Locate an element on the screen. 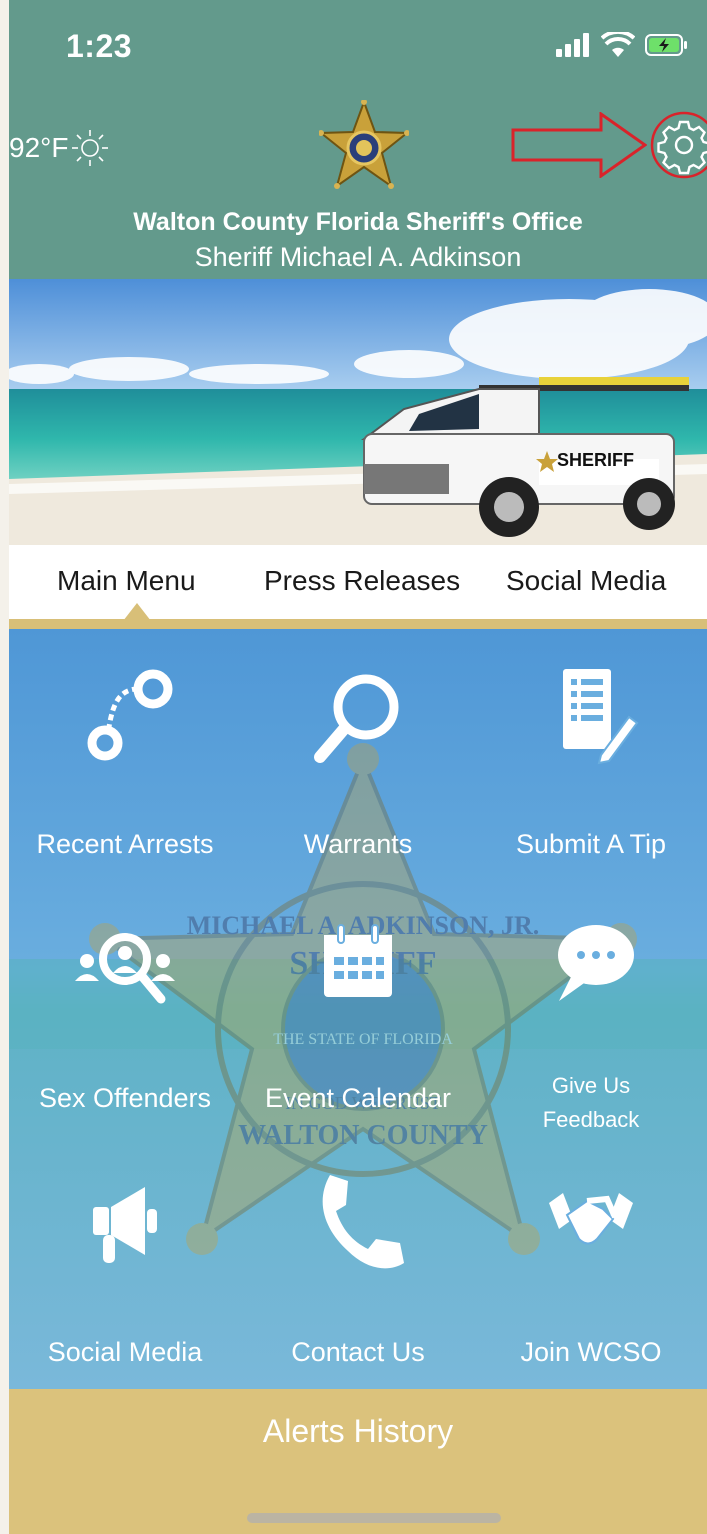 The height and width of the screenshot is (1534, 707). tab-bar: Main Menu Press Releases Social Media is located at coordinates (358, 587).